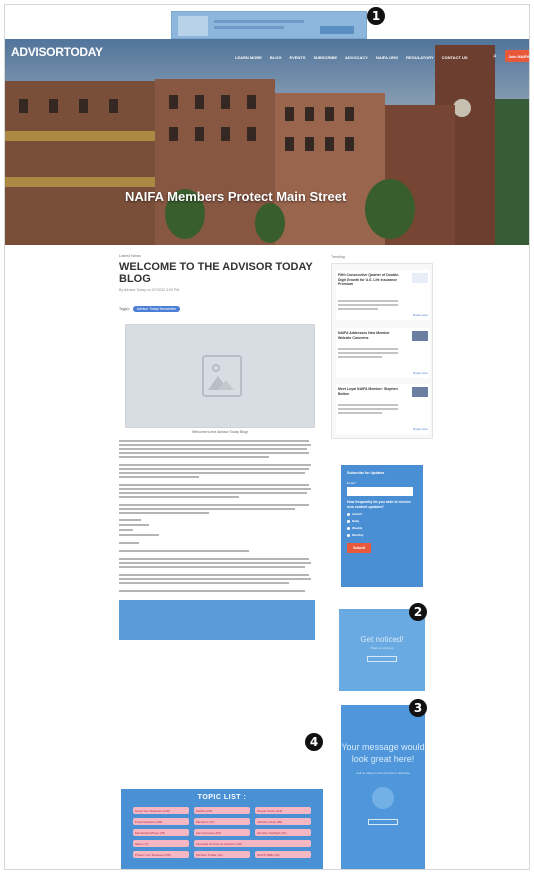  I want to click on signature, so click(220, 527).